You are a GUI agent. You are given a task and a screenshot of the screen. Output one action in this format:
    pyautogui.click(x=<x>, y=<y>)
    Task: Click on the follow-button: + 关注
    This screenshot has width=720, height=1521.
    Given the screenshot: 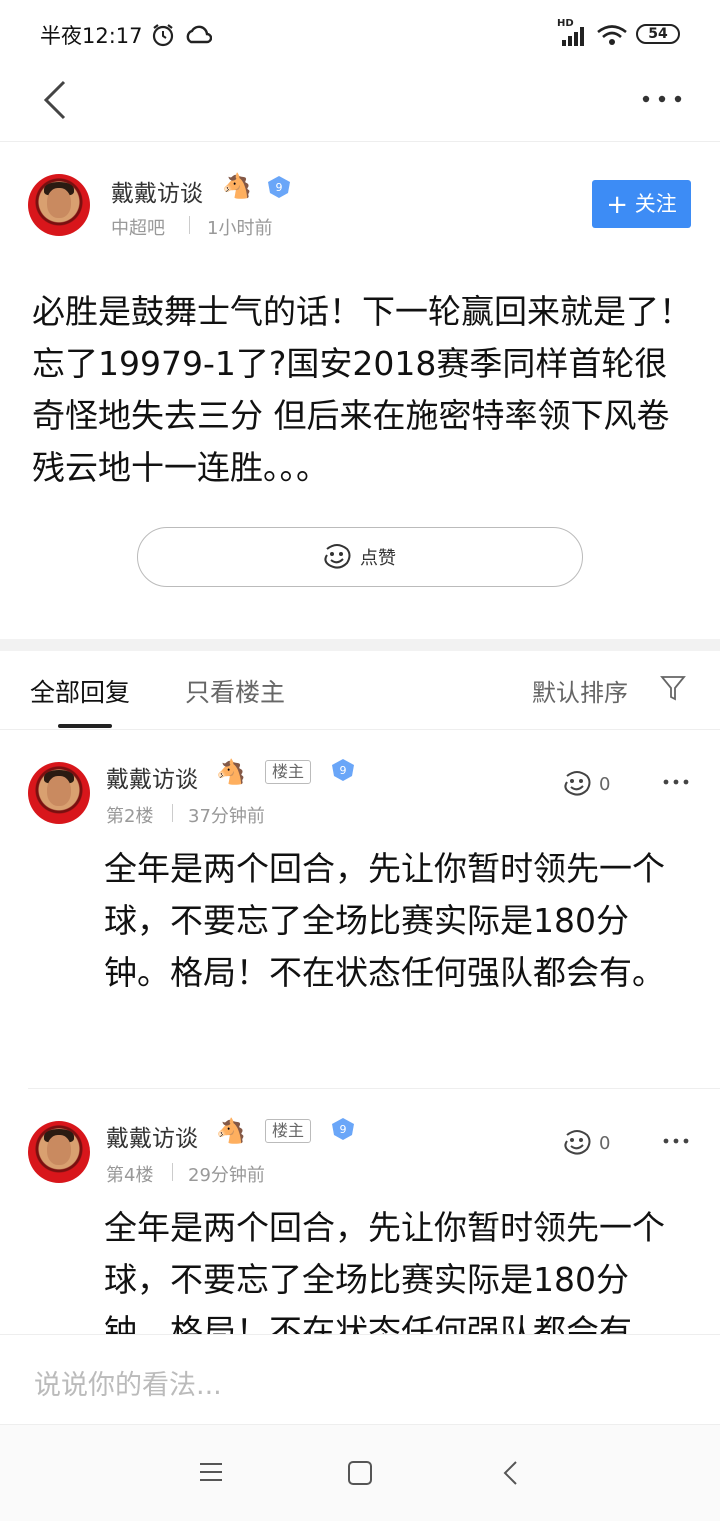 What is the action you would take?
    pyautogui.click(x=641, y=204)
    